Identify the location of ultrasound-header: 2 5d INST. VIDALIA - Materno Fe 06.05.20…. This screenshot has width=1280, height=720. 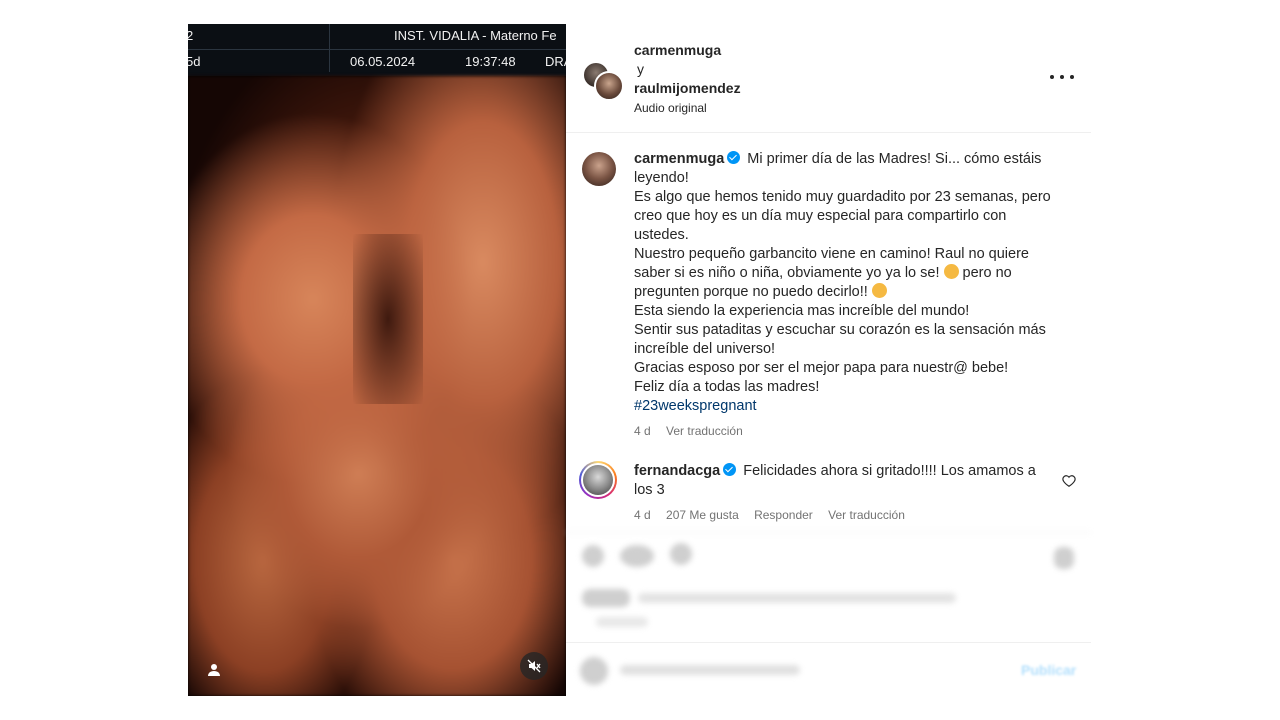
(377, 50).